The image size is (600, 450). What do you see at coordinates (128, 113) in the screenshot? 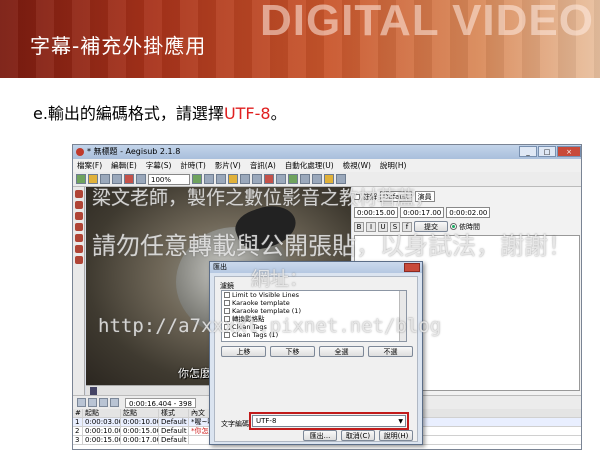
I see `instruction-prefix: e.輸出的編碼格式，請選擇` at bounding box center [128, 113].